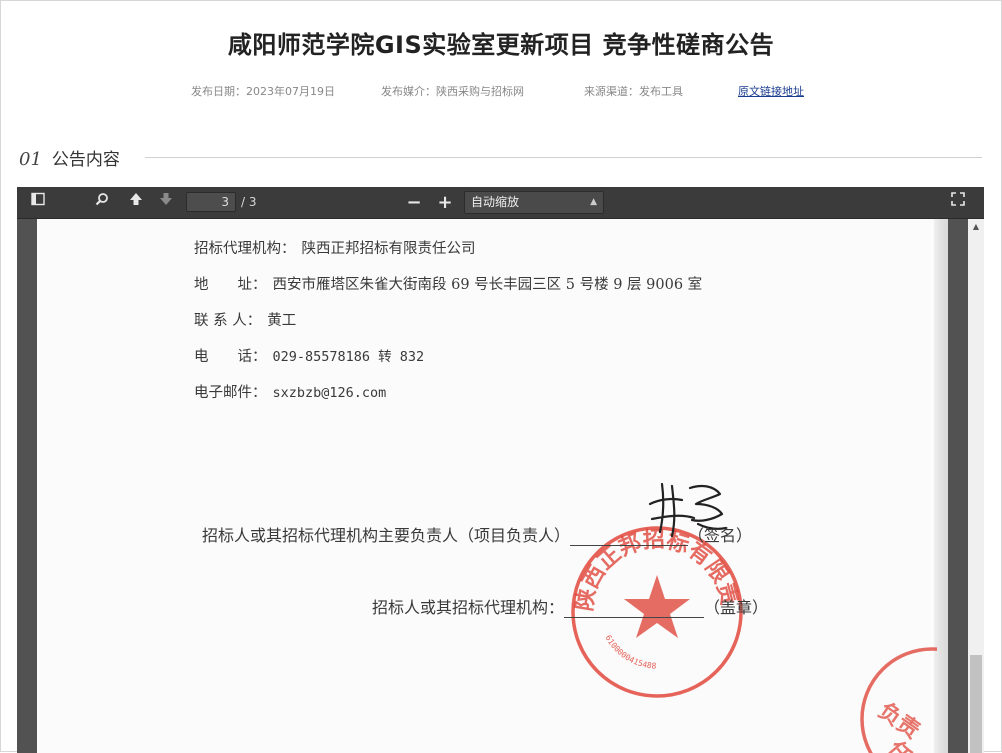  I want to click on svg-text: 6100000415488, so click(630, 652).